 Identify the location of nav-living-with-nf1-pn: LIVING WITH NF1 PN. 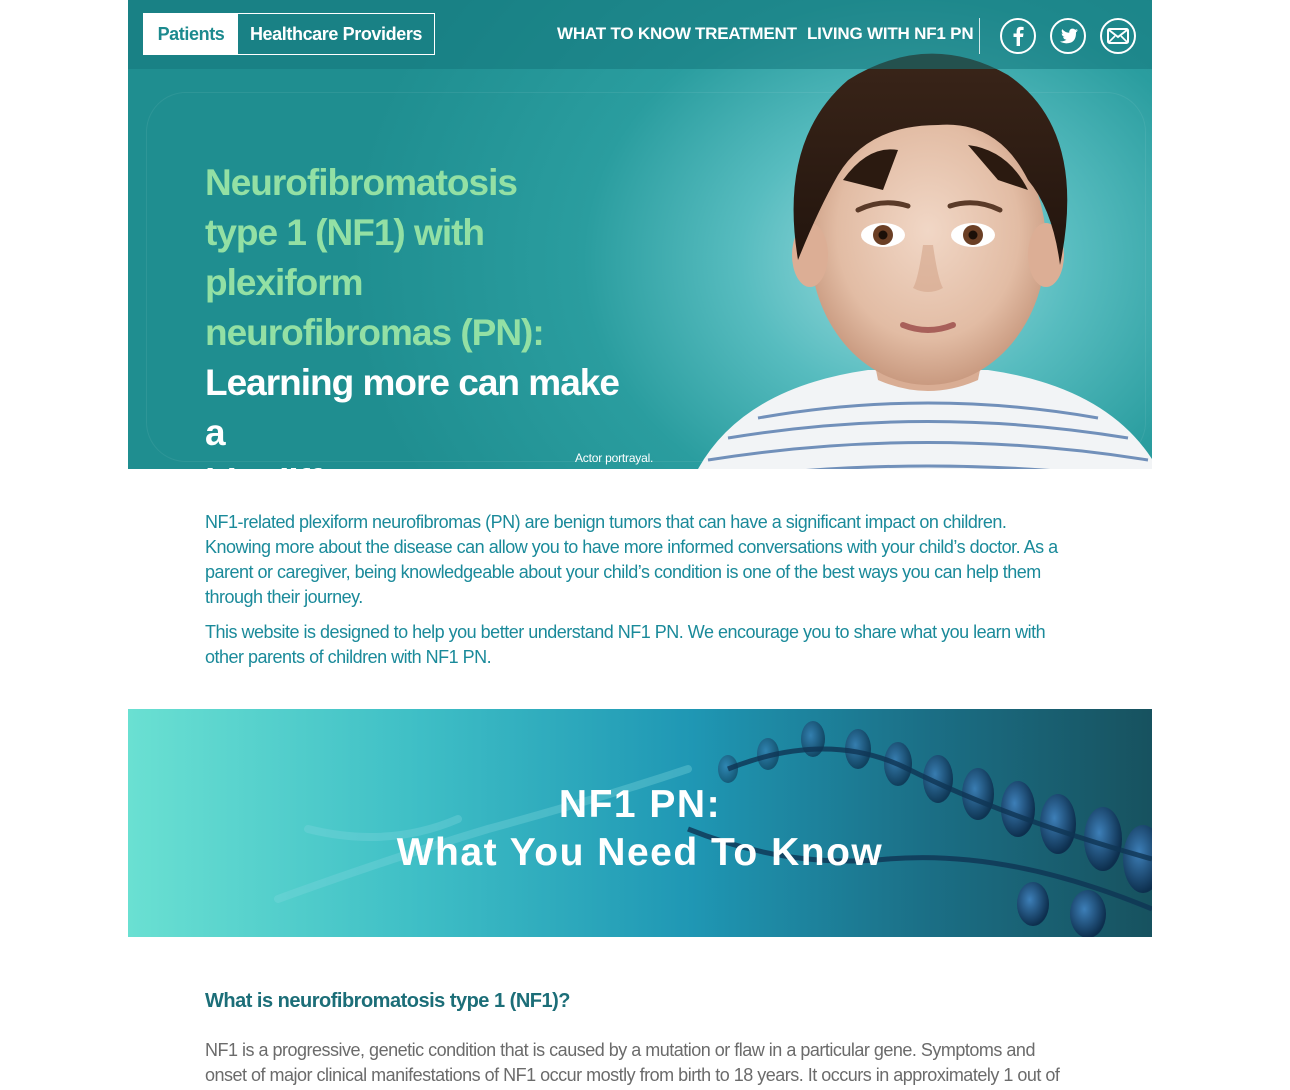
(890, 34).